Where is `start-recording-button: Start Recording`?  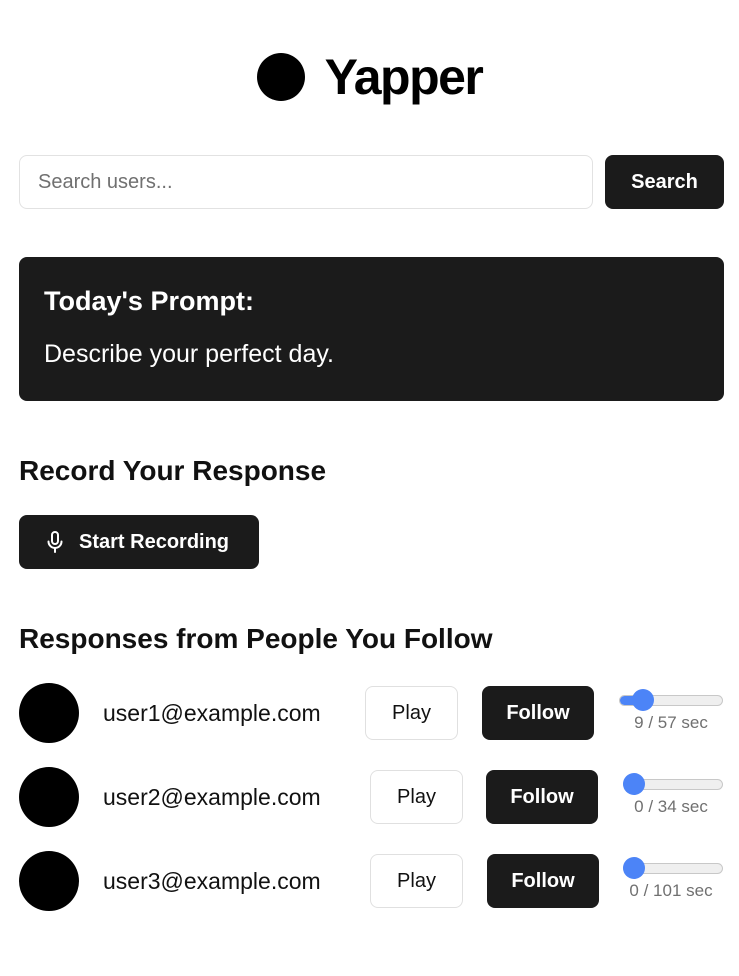
start-recording-button: Start Recording is located at coordinates (139, 542).